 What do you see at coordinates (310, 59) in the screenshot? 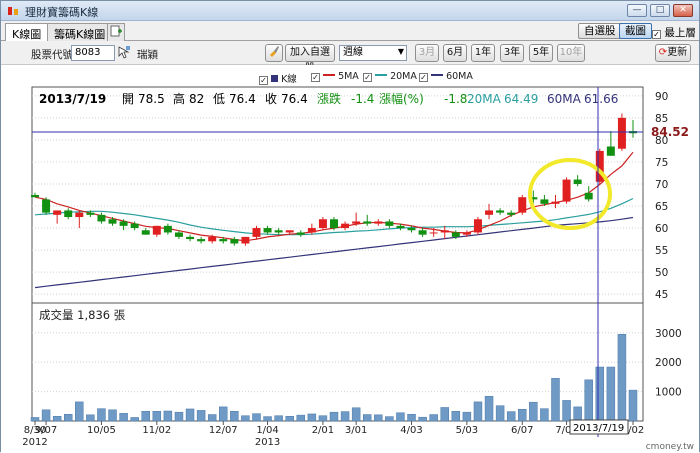
I see `add-watchlist-button: 加入自選股` at bounding box center [310, 59].